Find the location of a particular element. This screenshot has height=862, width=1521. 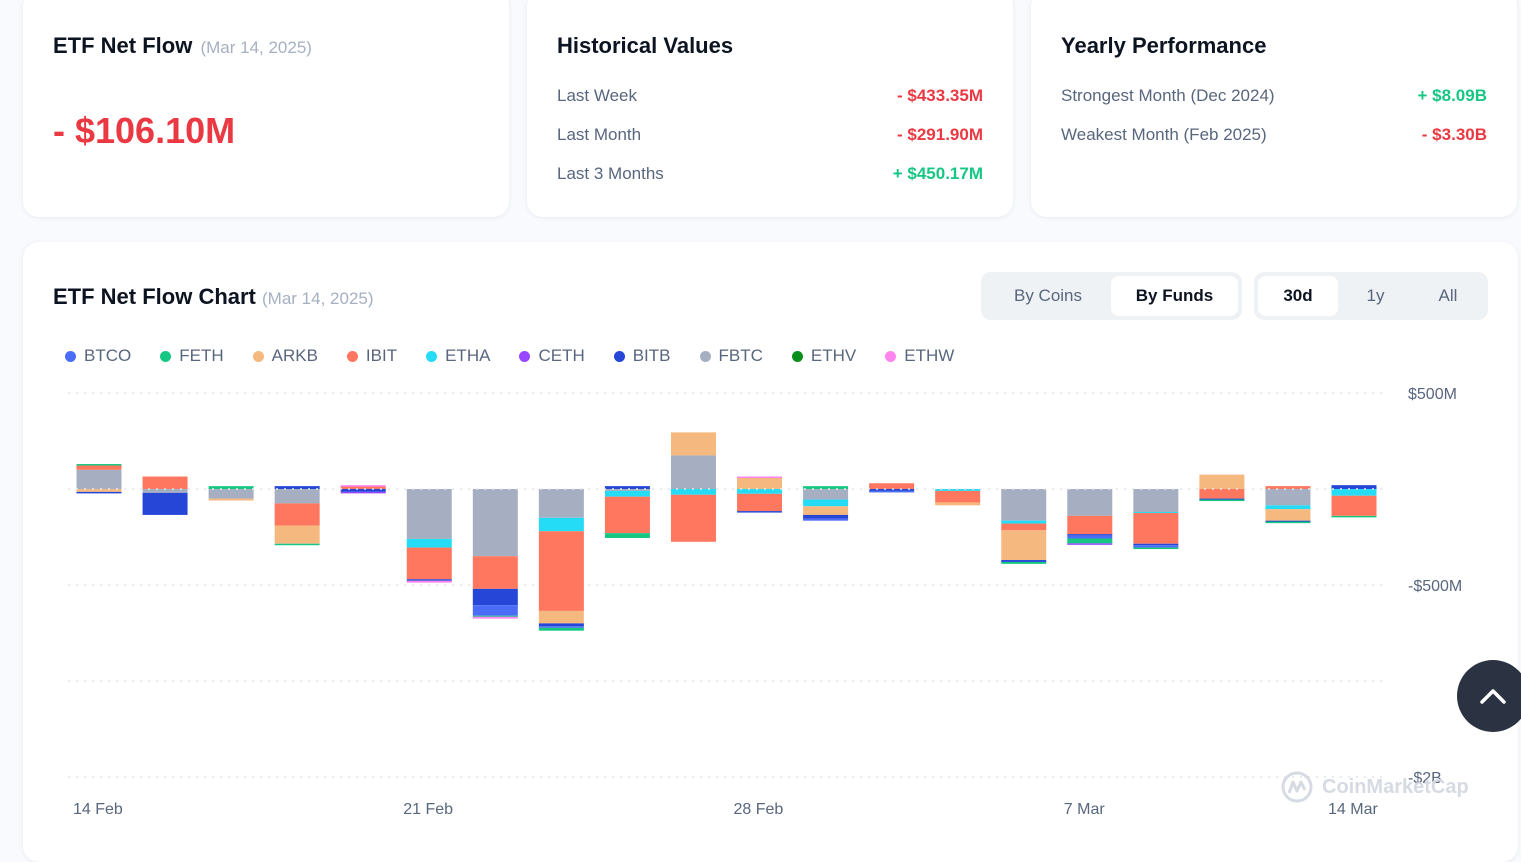

bar-stack-25-feb is located at coordinates (495, 554).